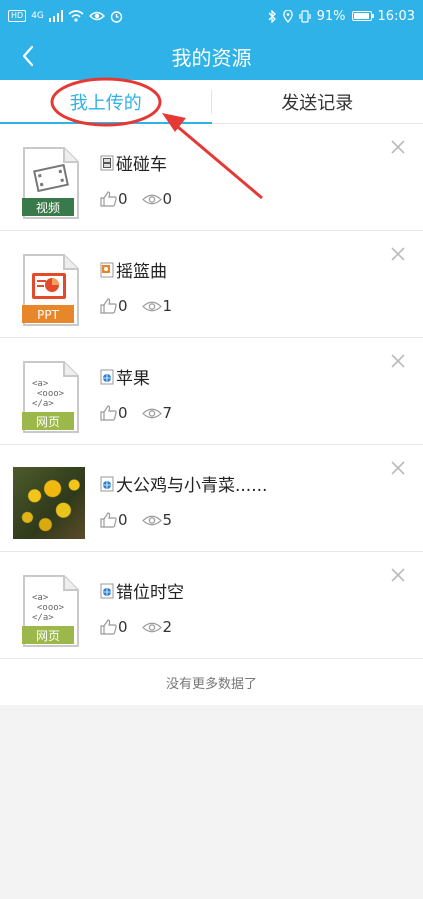  What do you see at coordinates (136, 627) in the screenshot?
I see `stats: 0 2` at bounding box center [136, 627].